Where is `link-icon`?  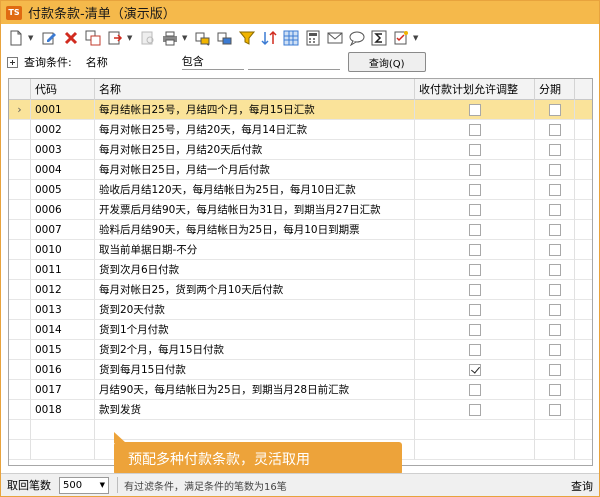
link-icon is located at coordinates (203, 38).